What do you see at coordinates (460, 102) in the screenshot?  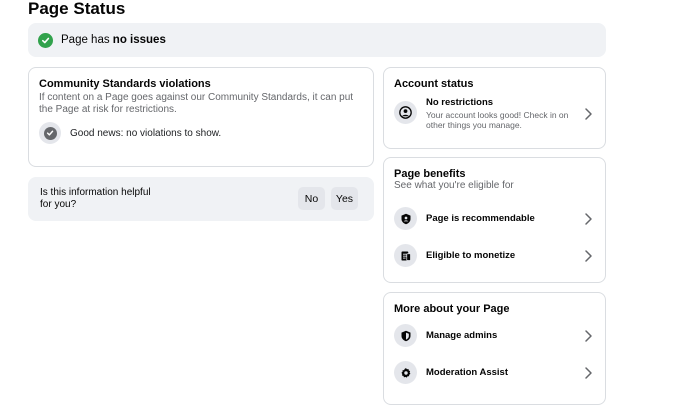 I see `account-status-item-title: No restrictions` at bounding box center [460, 102].